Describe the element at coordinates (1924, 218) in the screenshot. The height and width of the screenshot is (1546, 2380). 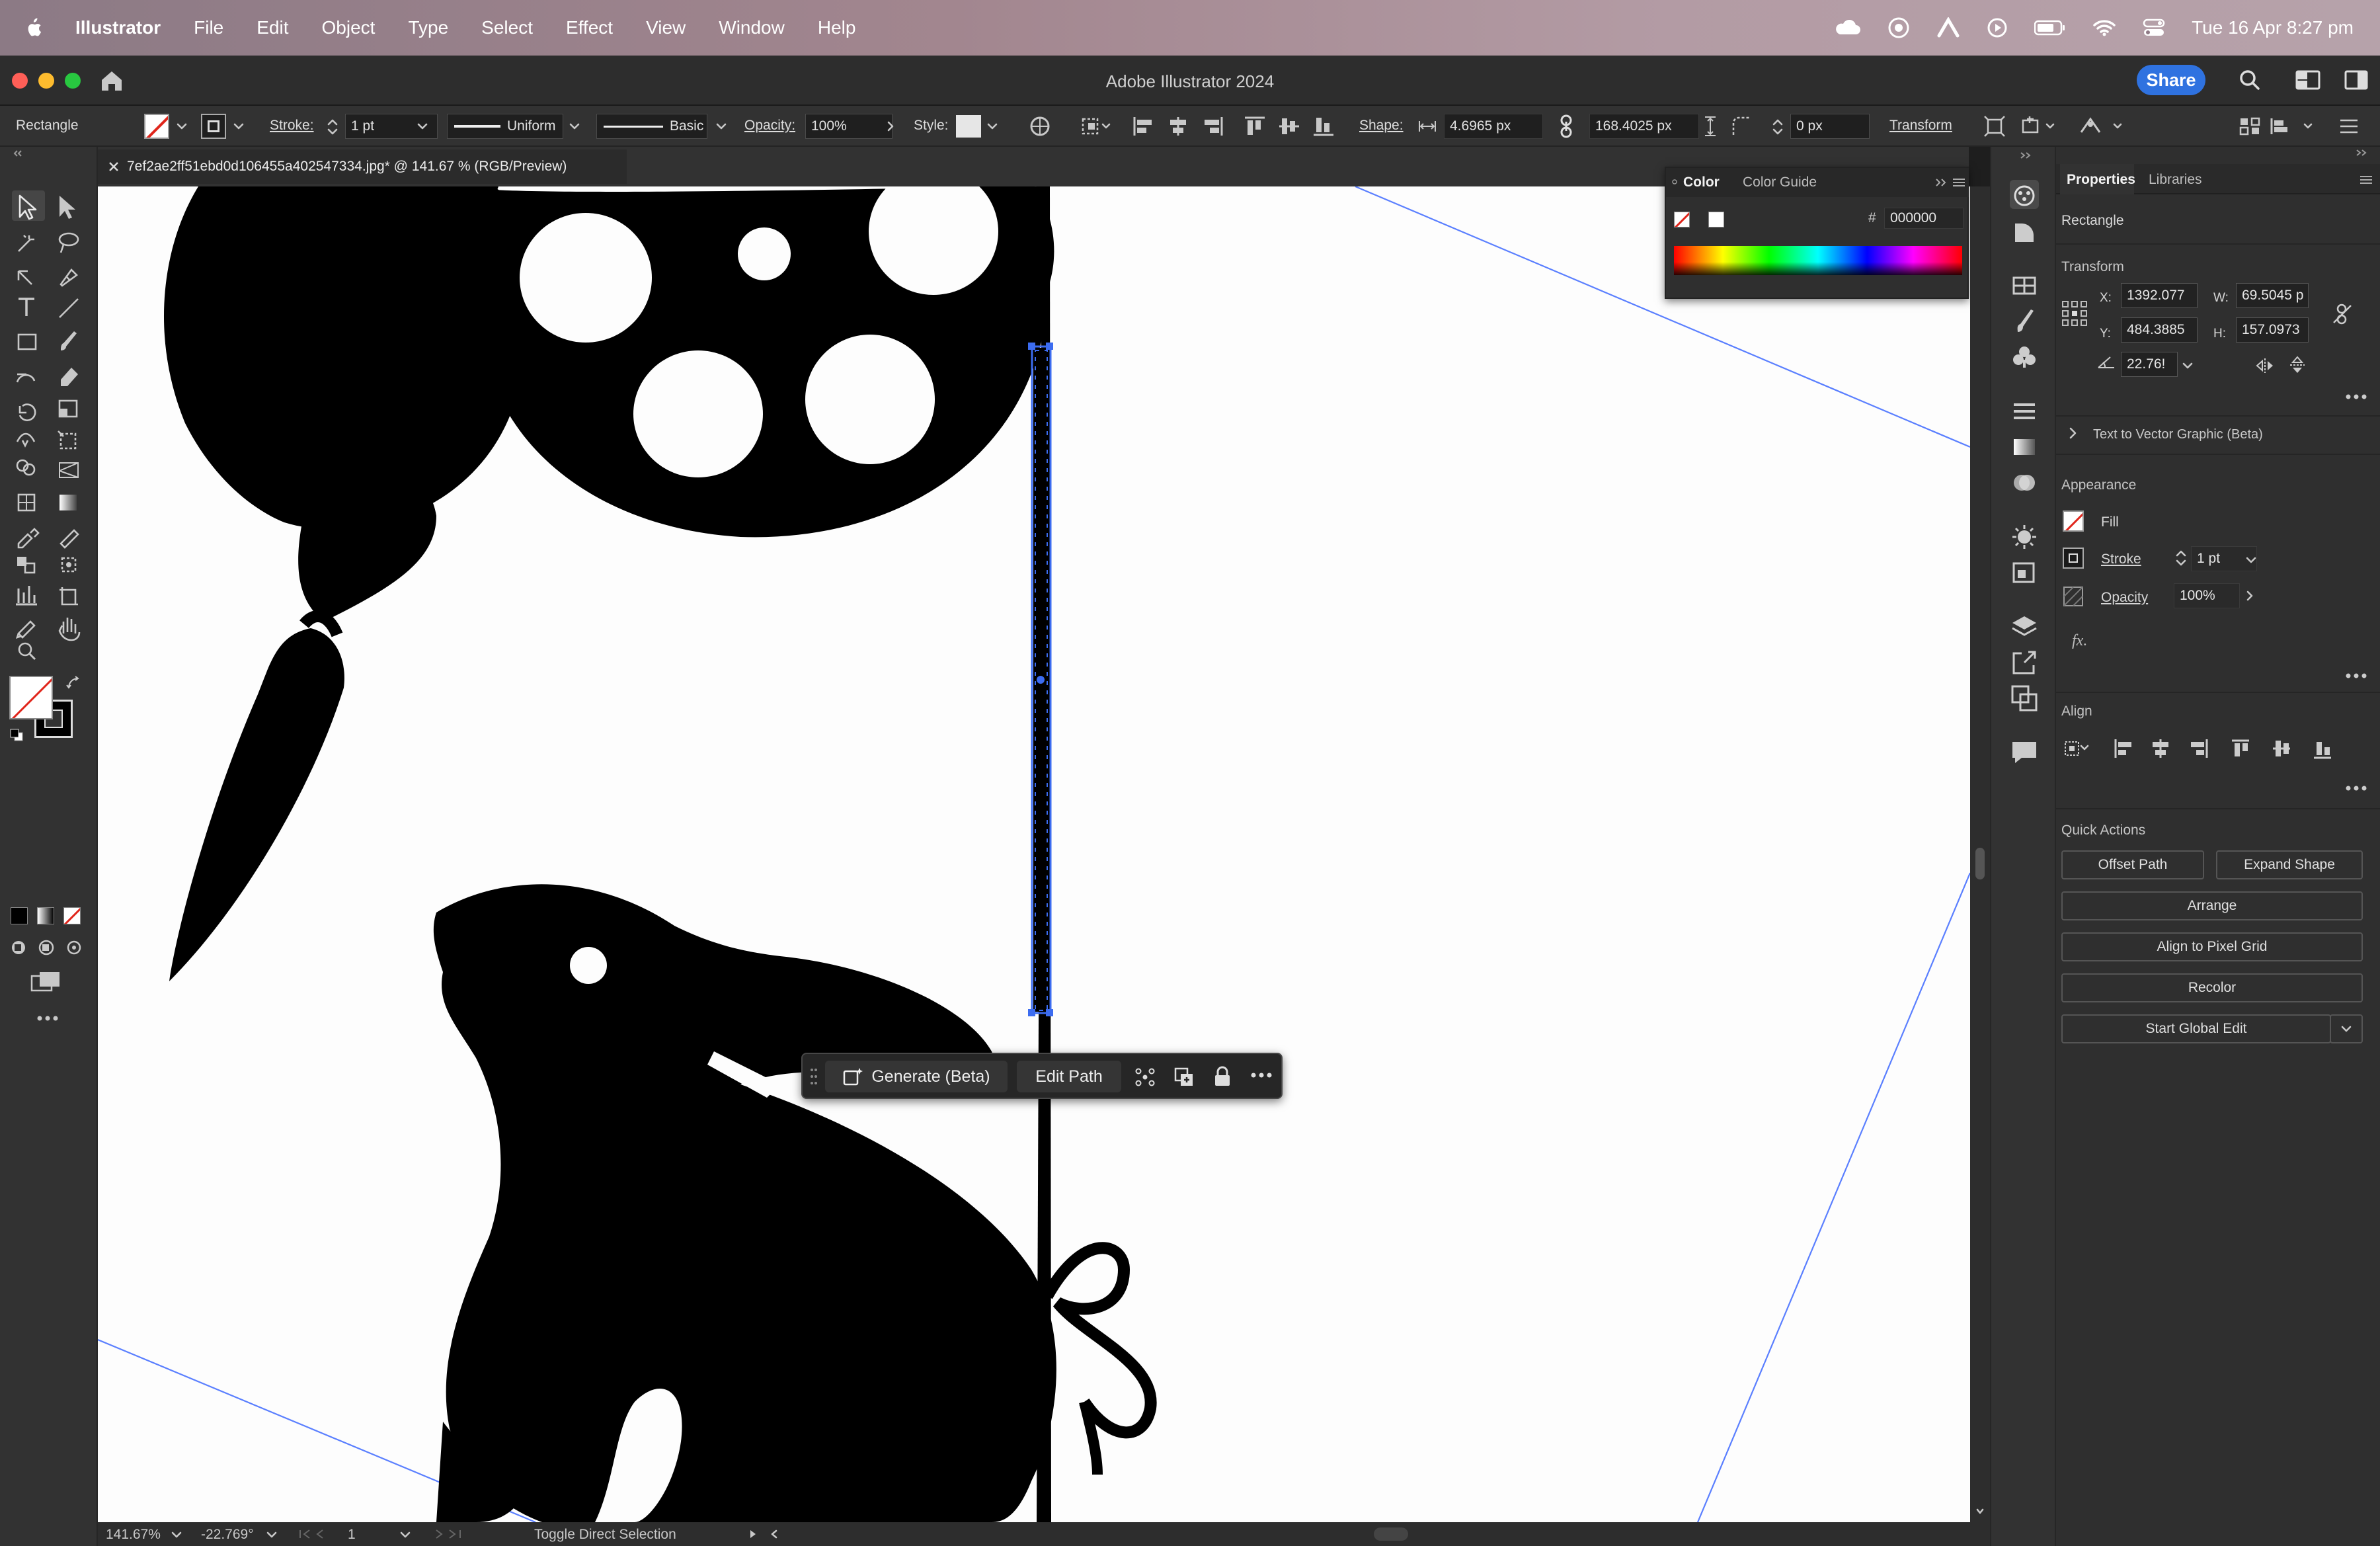
I see `hex-value-field: 000000` at that location.